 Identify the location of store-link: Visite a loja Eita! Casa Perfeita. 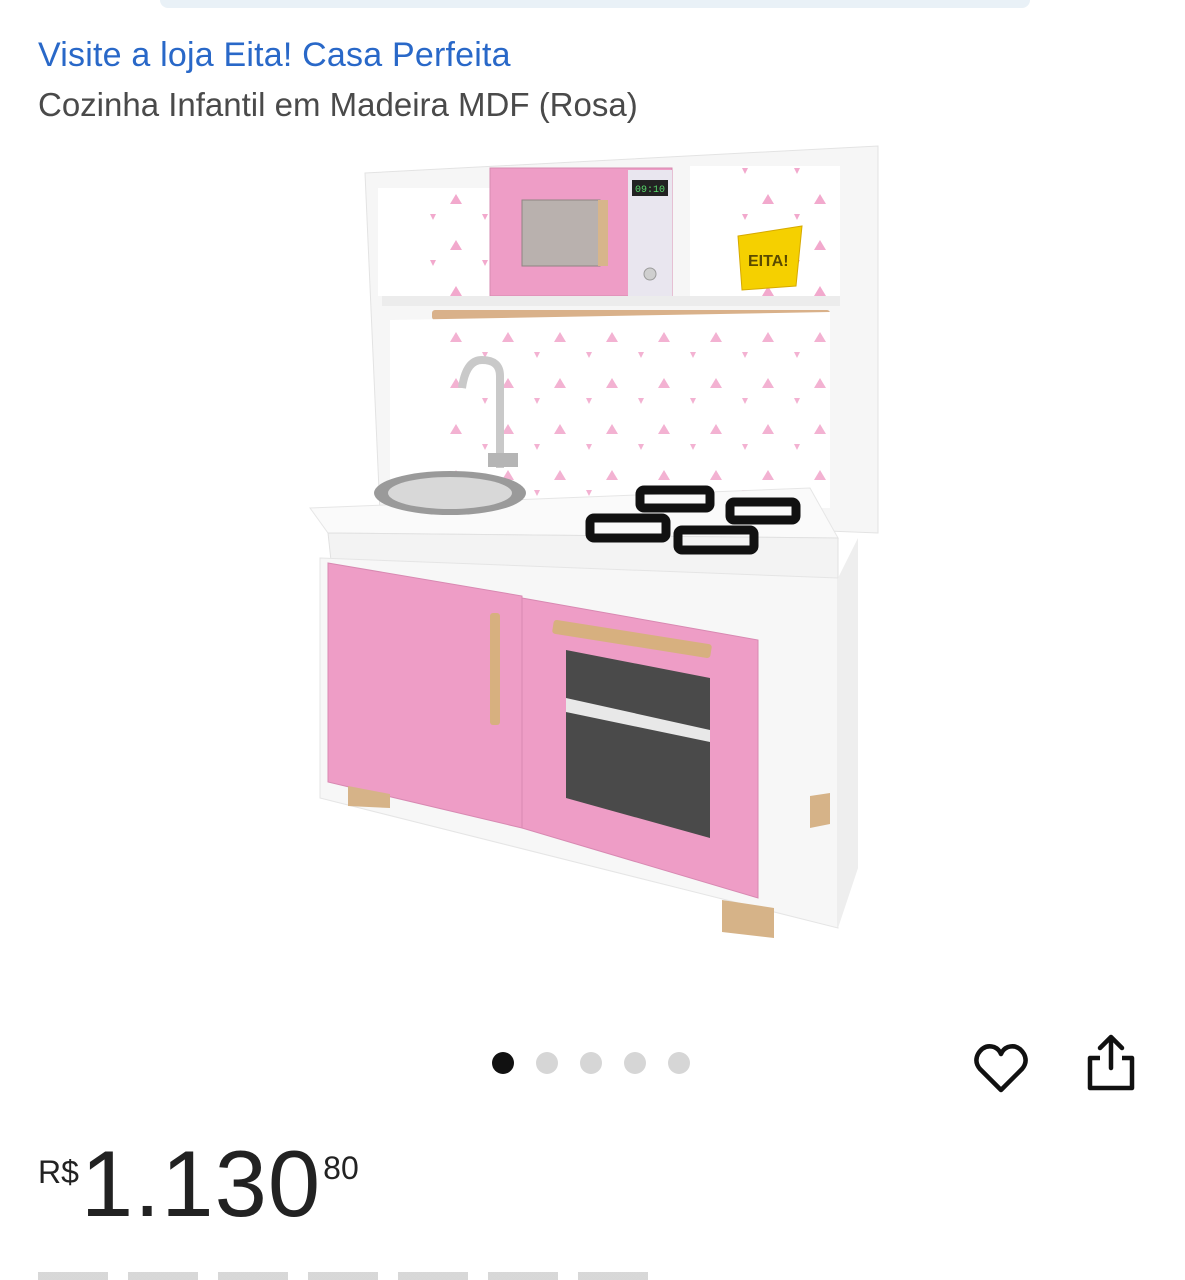
(274, 55).